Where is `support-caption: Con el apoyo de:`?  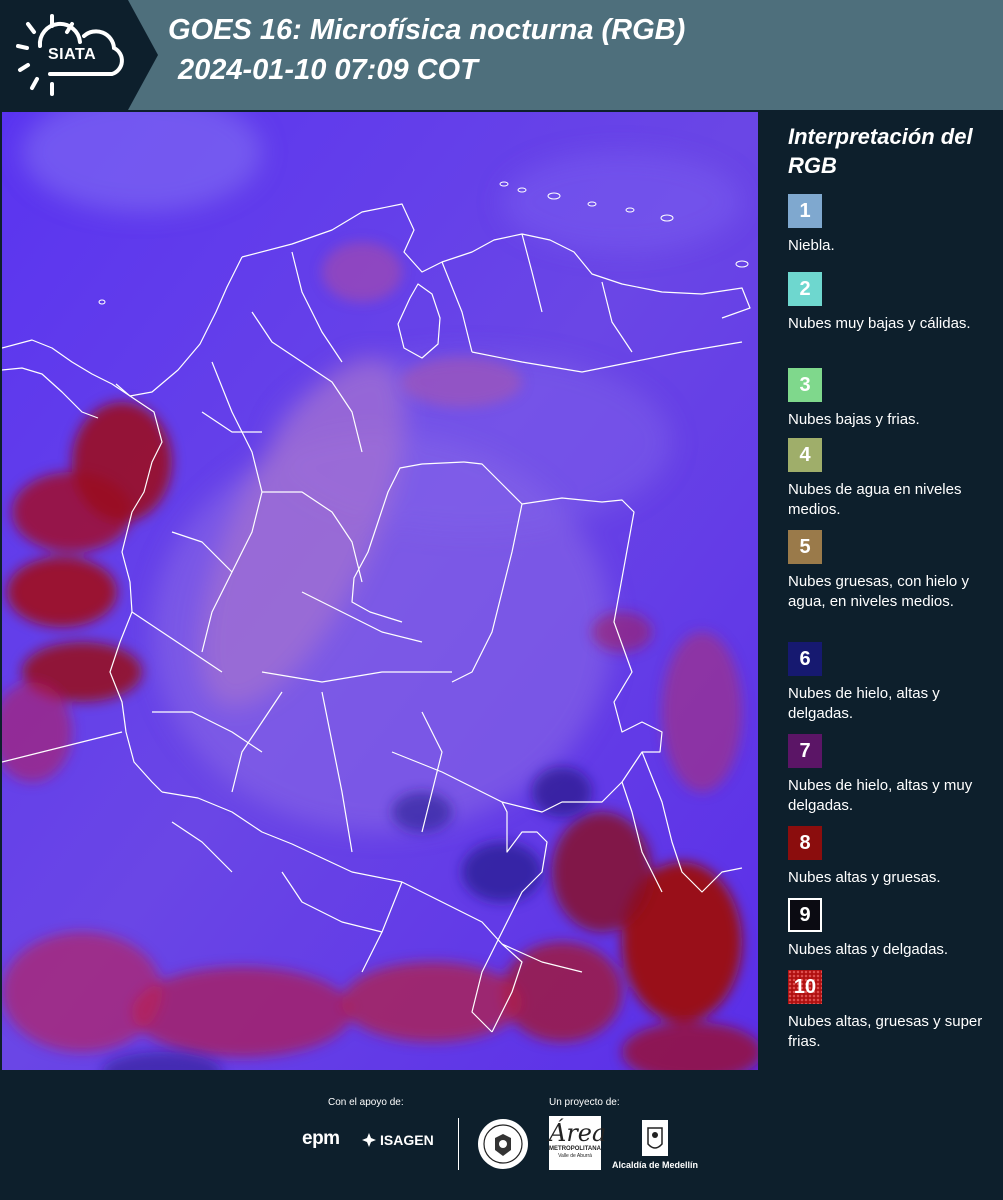
support-caption: Con el apoyo de: is located at coordinates (366, 1102).